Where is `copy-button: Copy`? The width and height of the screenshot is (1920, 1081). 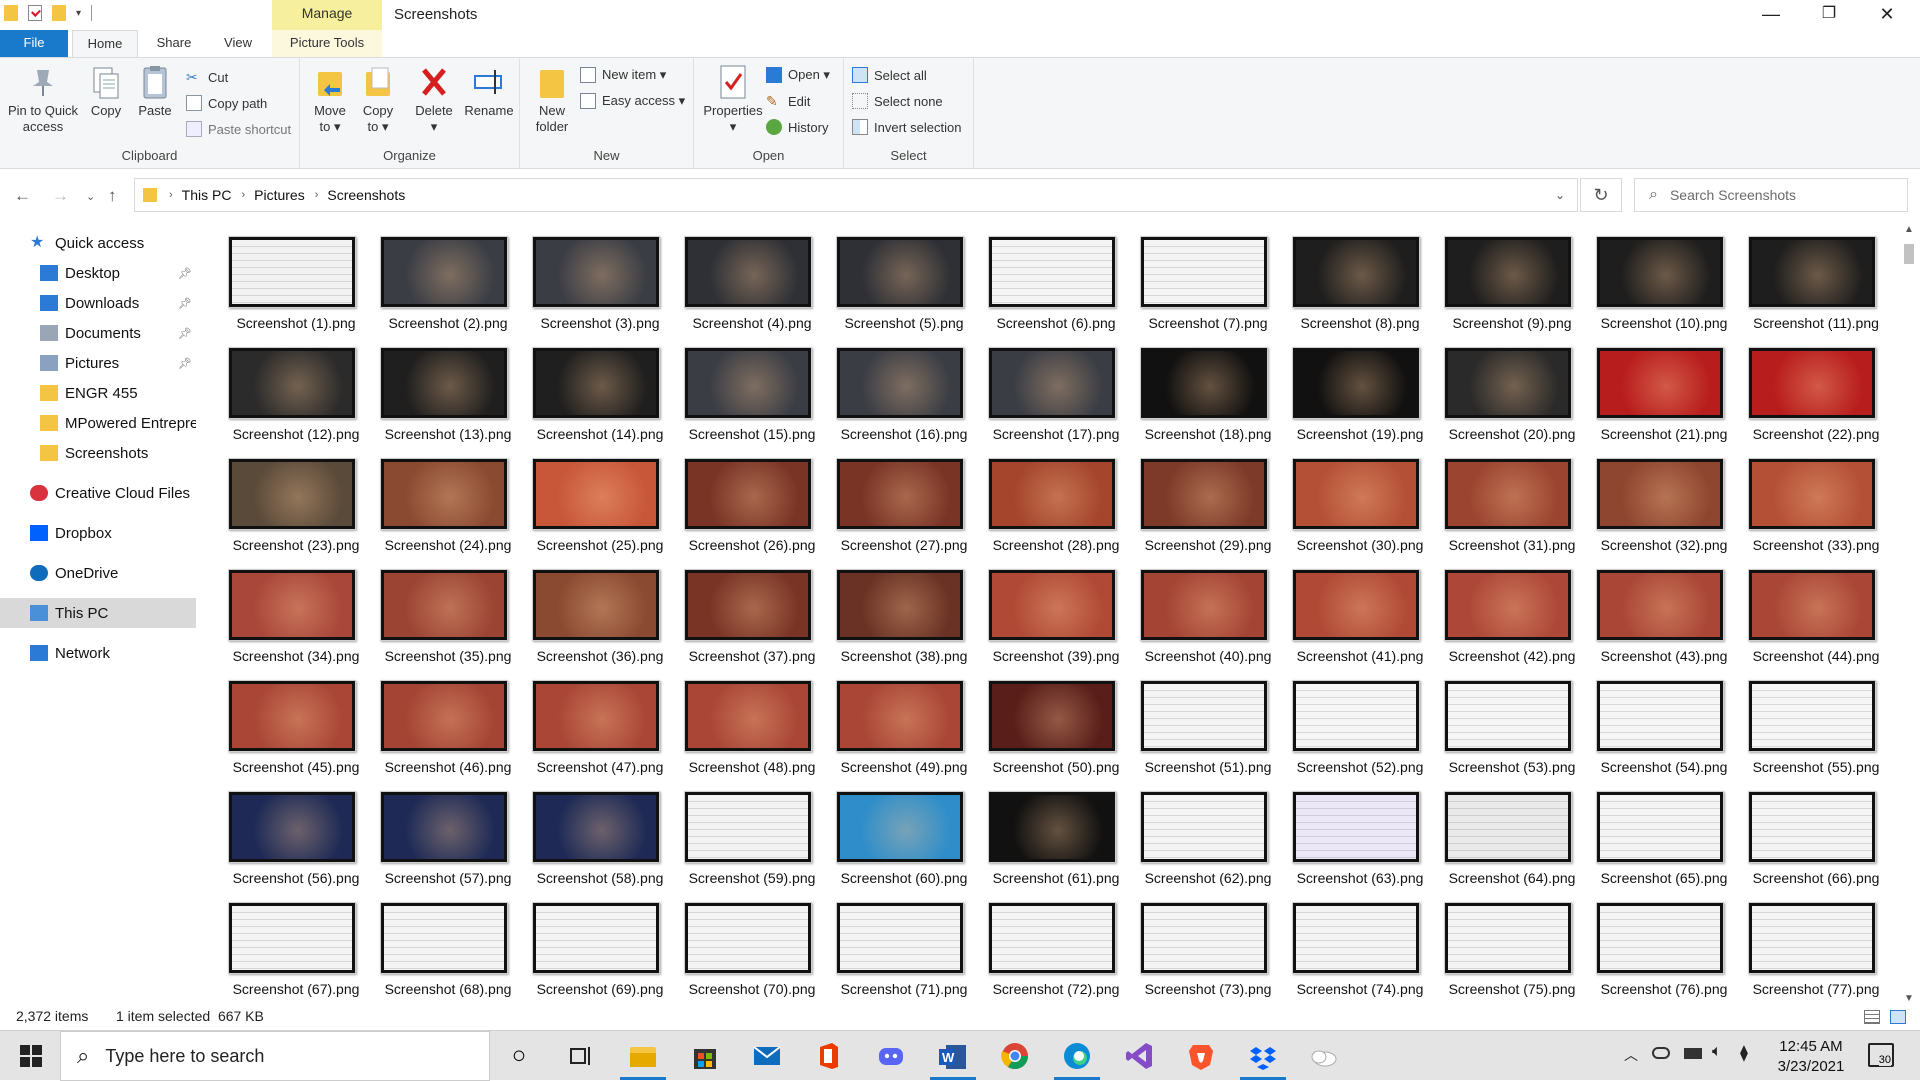
copy-button: Copy is located at coordinates (106, 91).